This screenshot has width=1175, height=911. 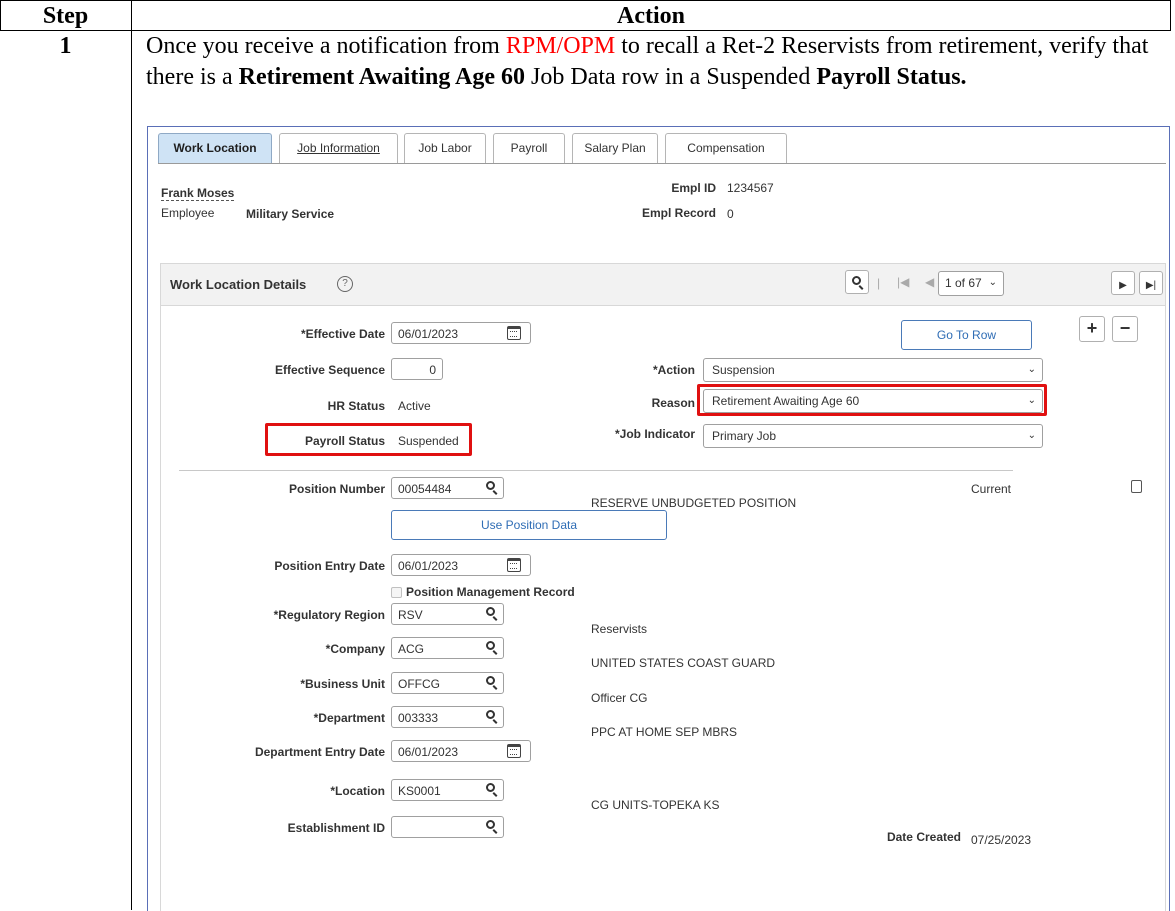 What do you see at coordinates (743, 370) in the screenshot?
I see `action-select-value: Suspension` at bounding box center [743, 370].